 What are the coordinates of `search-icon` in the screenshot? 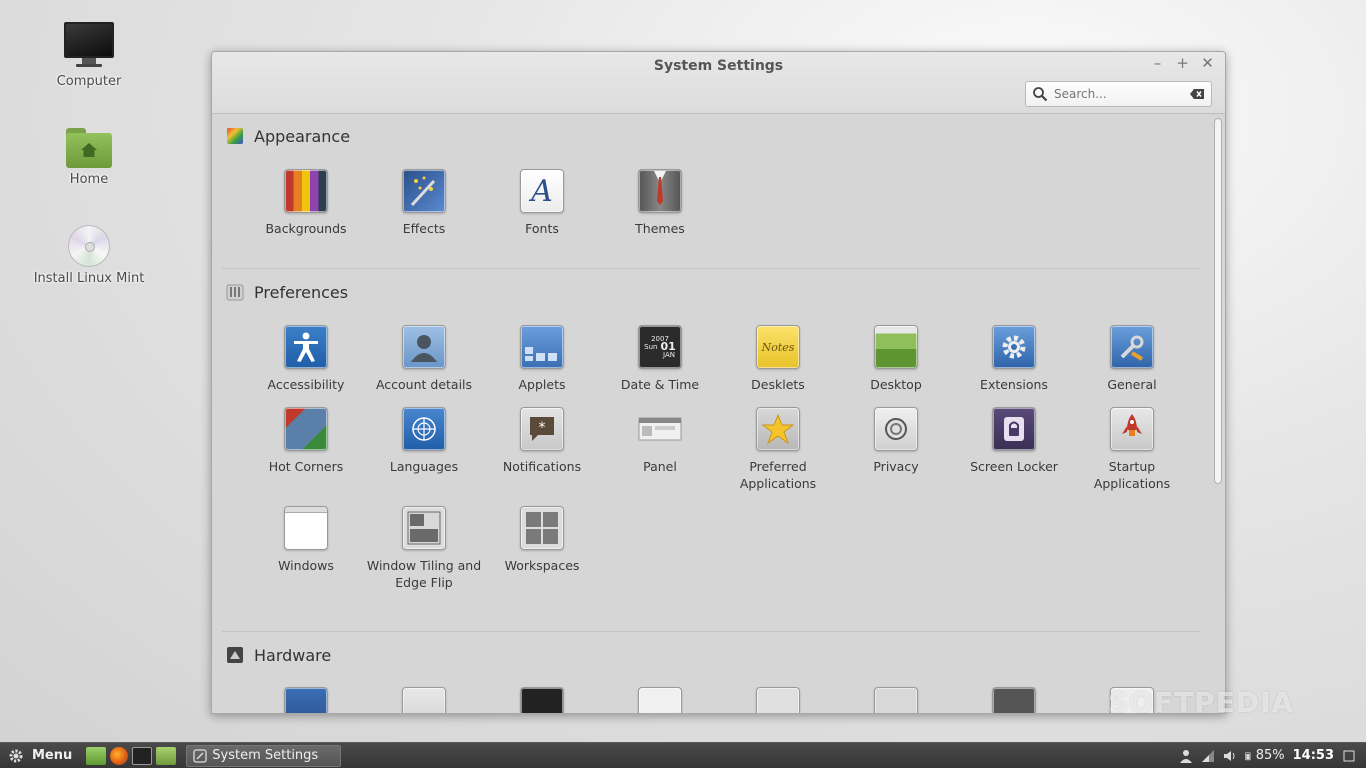 It's located at (1040, 94).